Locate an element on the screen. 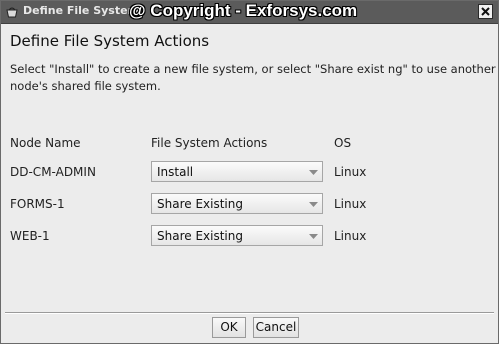 The height and width of the screenshot is (344, 499). page-title: Define File System Actions is located at coordinates (110, 41).